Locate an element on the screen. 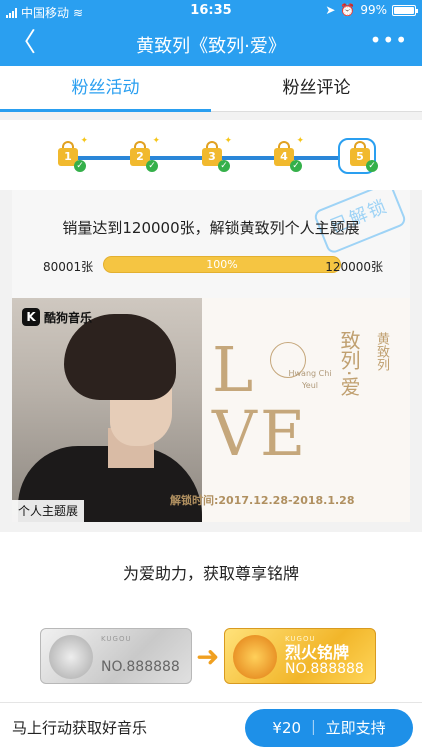  artist-photo: K 酷狗音乐 个人主题展 is located at coordinates (107, 410).